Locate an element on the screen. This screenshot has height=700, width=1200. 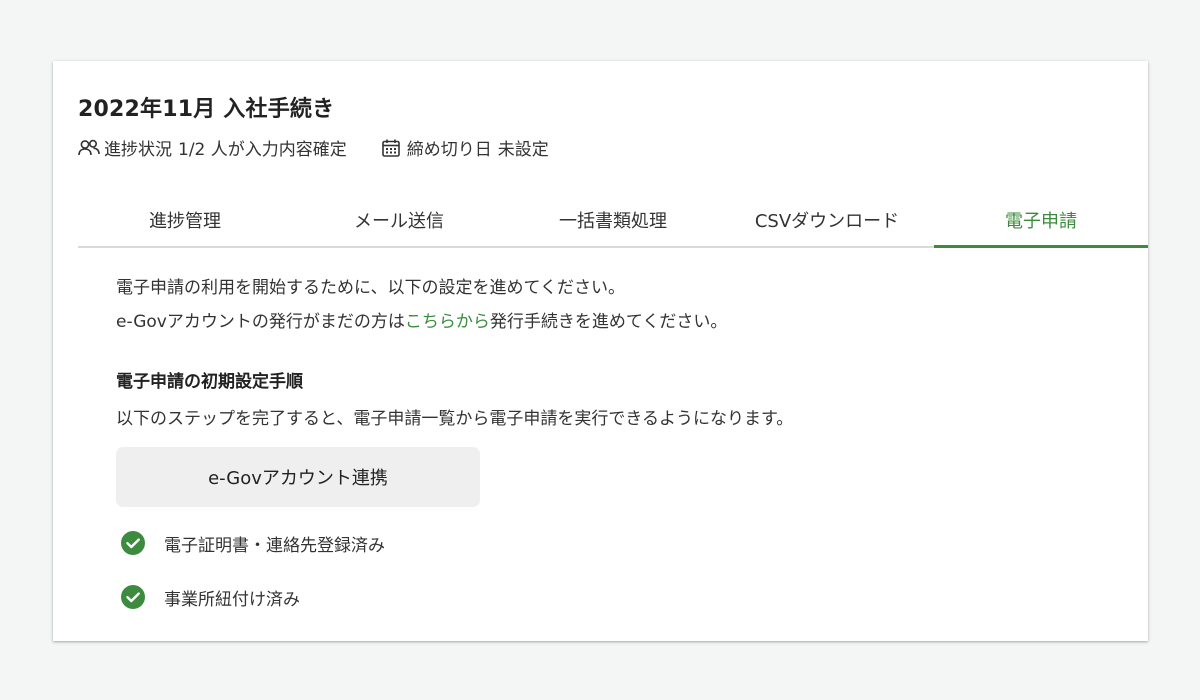
calendar-icon is located at coordinates (393, 148).